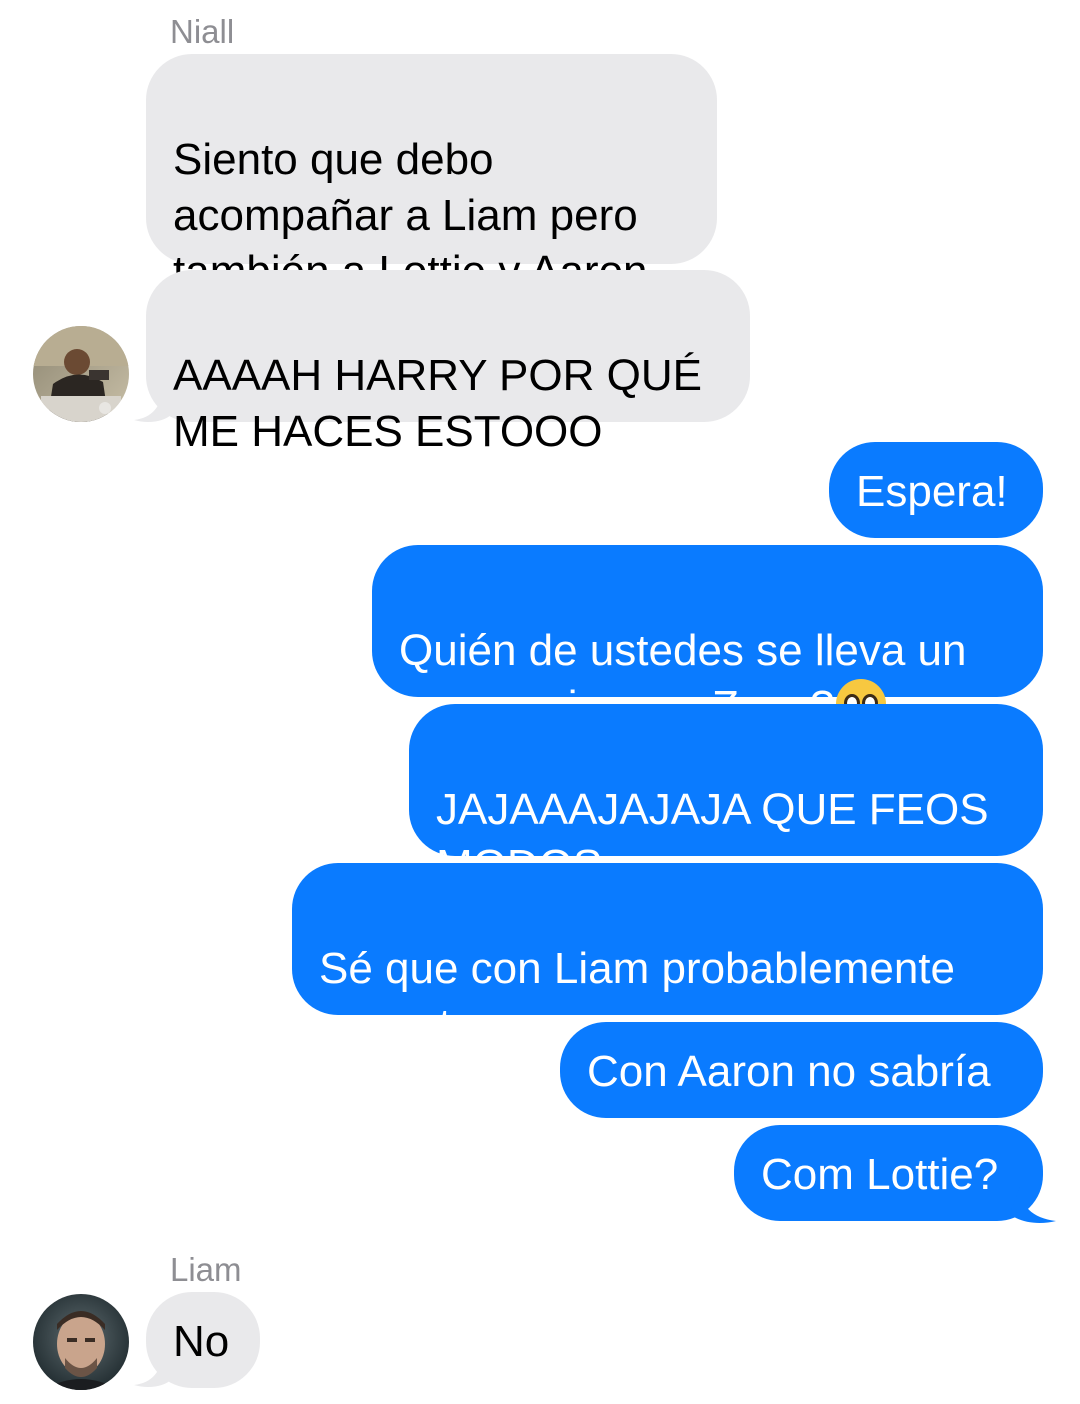 The image size is (1080, 1404). What do you see at coordinates (206, 1269) in the screenshot?
I see `sender-name: Liam` at bounding box center [206, 1269].